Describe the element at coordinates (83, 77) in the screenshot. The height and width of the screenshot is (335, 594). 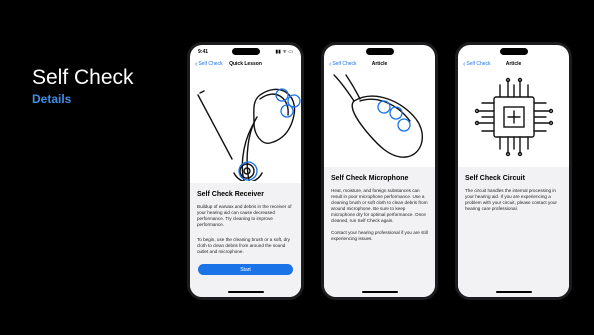
I see `slide-title: Self Check` at that location.